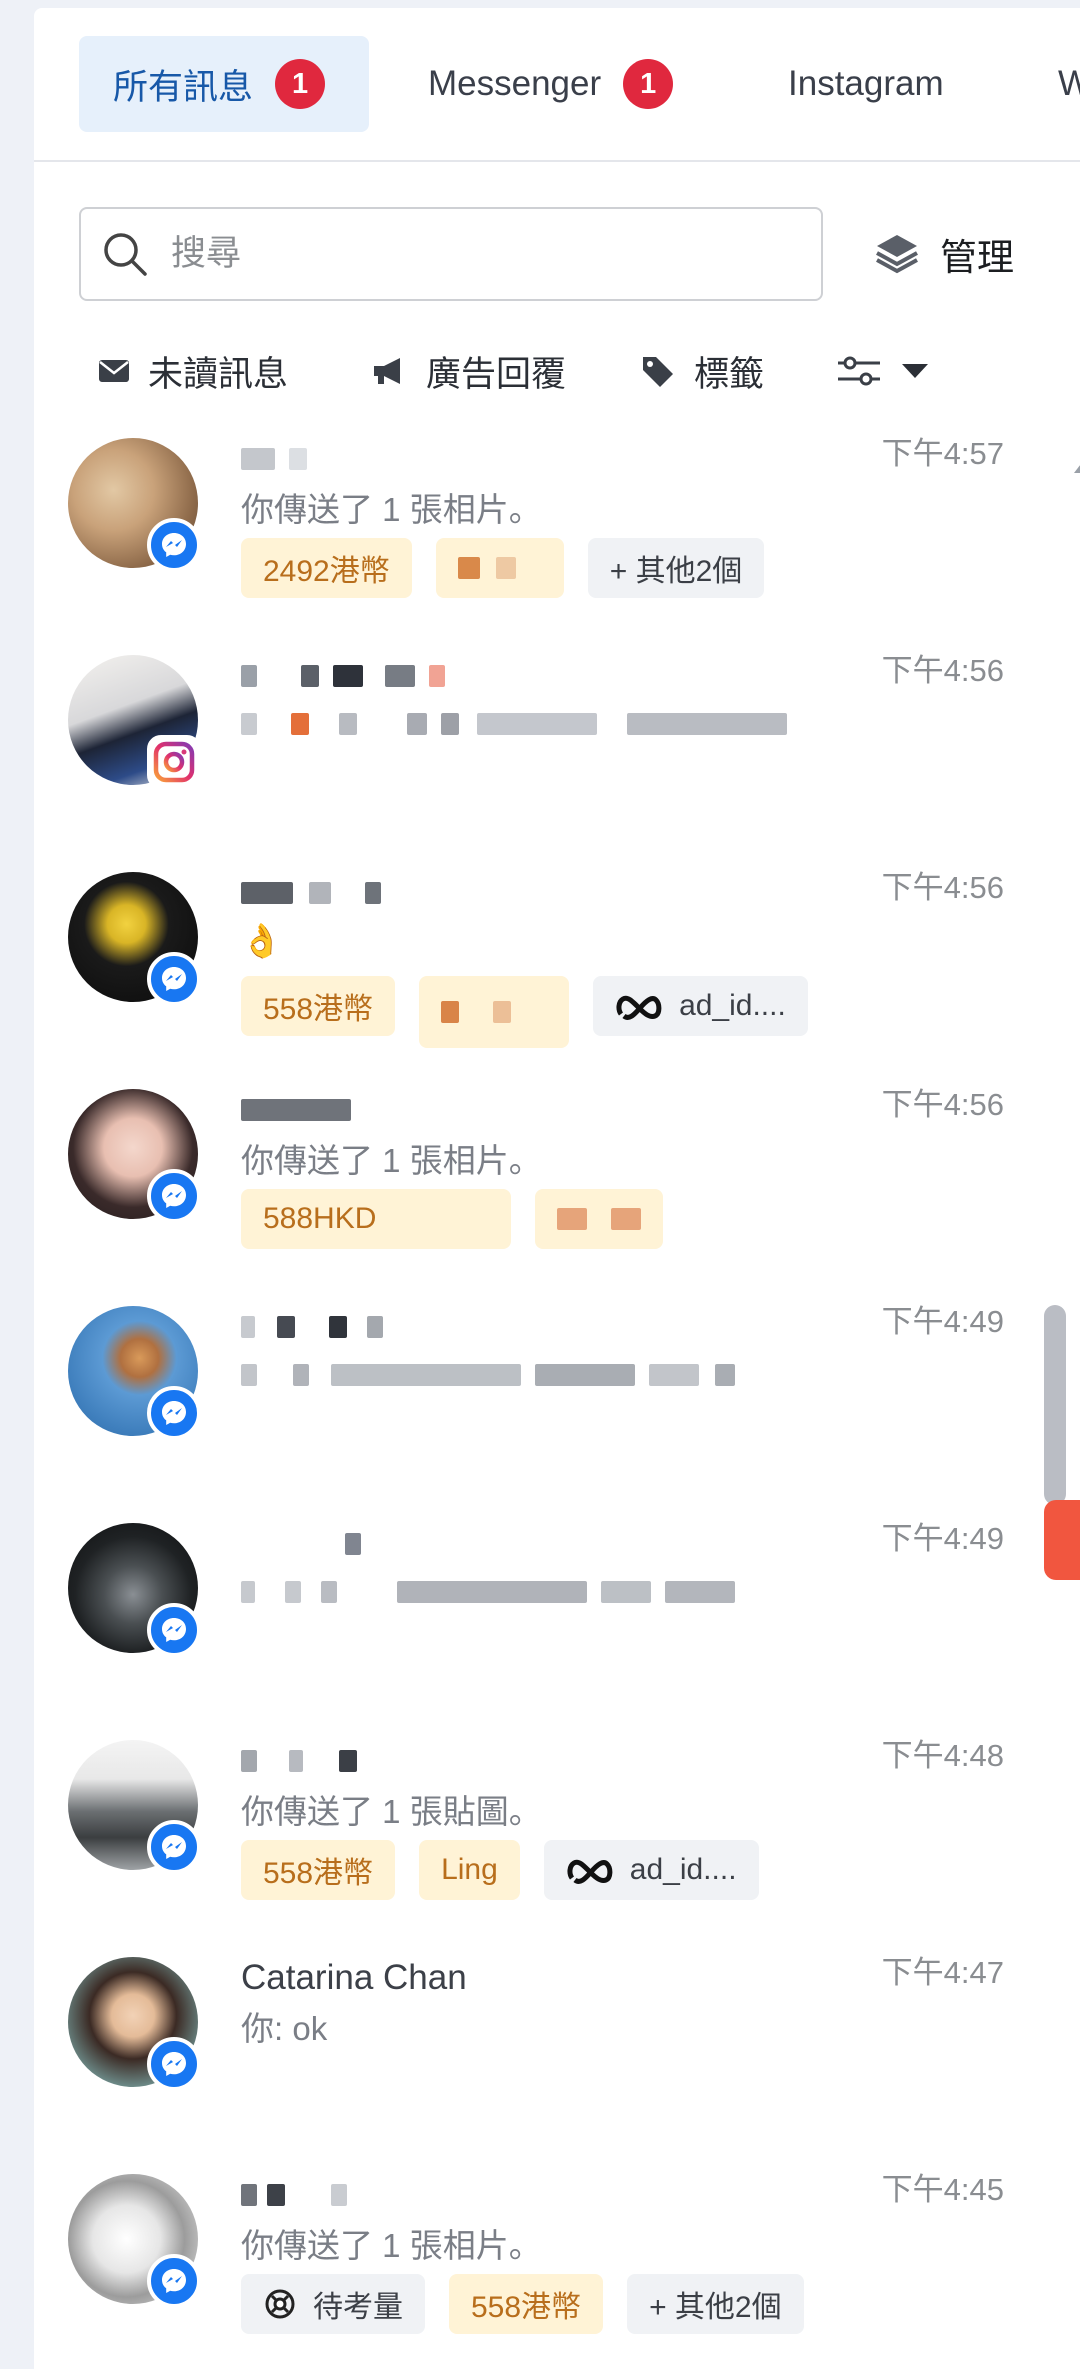 The image size is (1080, 2369). Describe the element at coordinates (496, 374) in the screenshot. I see `filter-label: 廣告回覆` at that location.